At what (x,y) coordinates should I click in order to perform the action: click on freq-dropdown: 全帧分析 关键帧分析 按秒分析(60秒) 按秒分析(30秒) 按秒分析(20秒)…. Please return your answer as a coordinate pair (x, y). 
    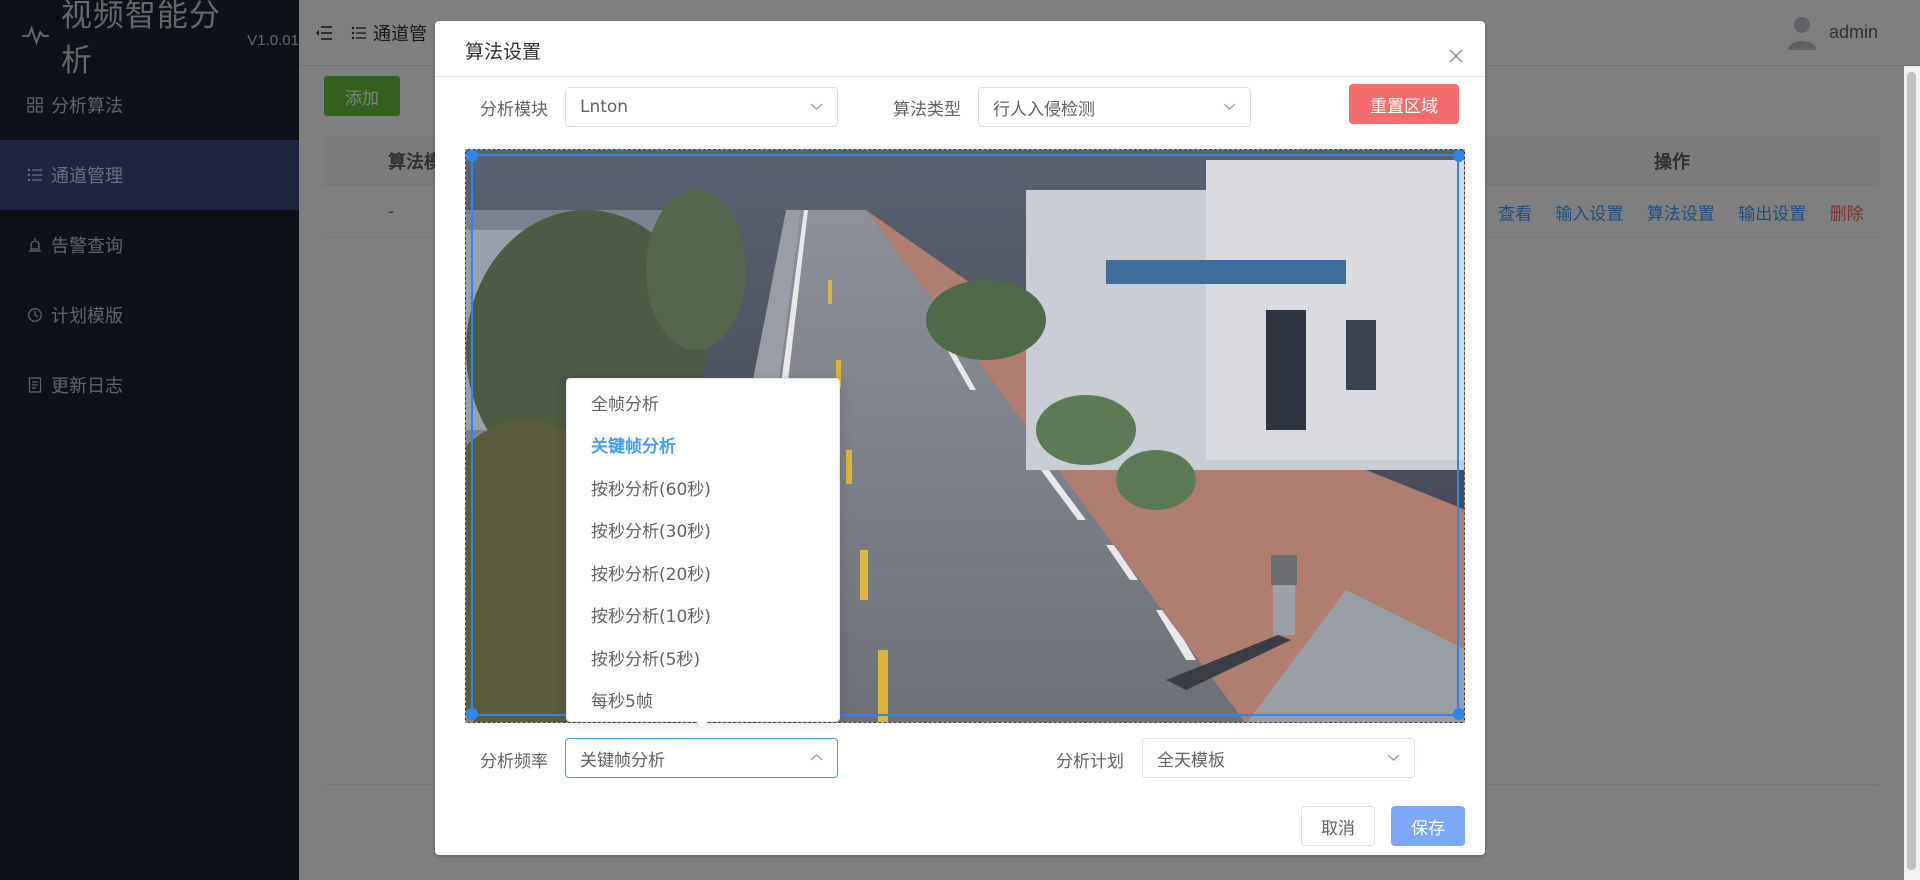
    Looking at the image, I should click on (703, 550).